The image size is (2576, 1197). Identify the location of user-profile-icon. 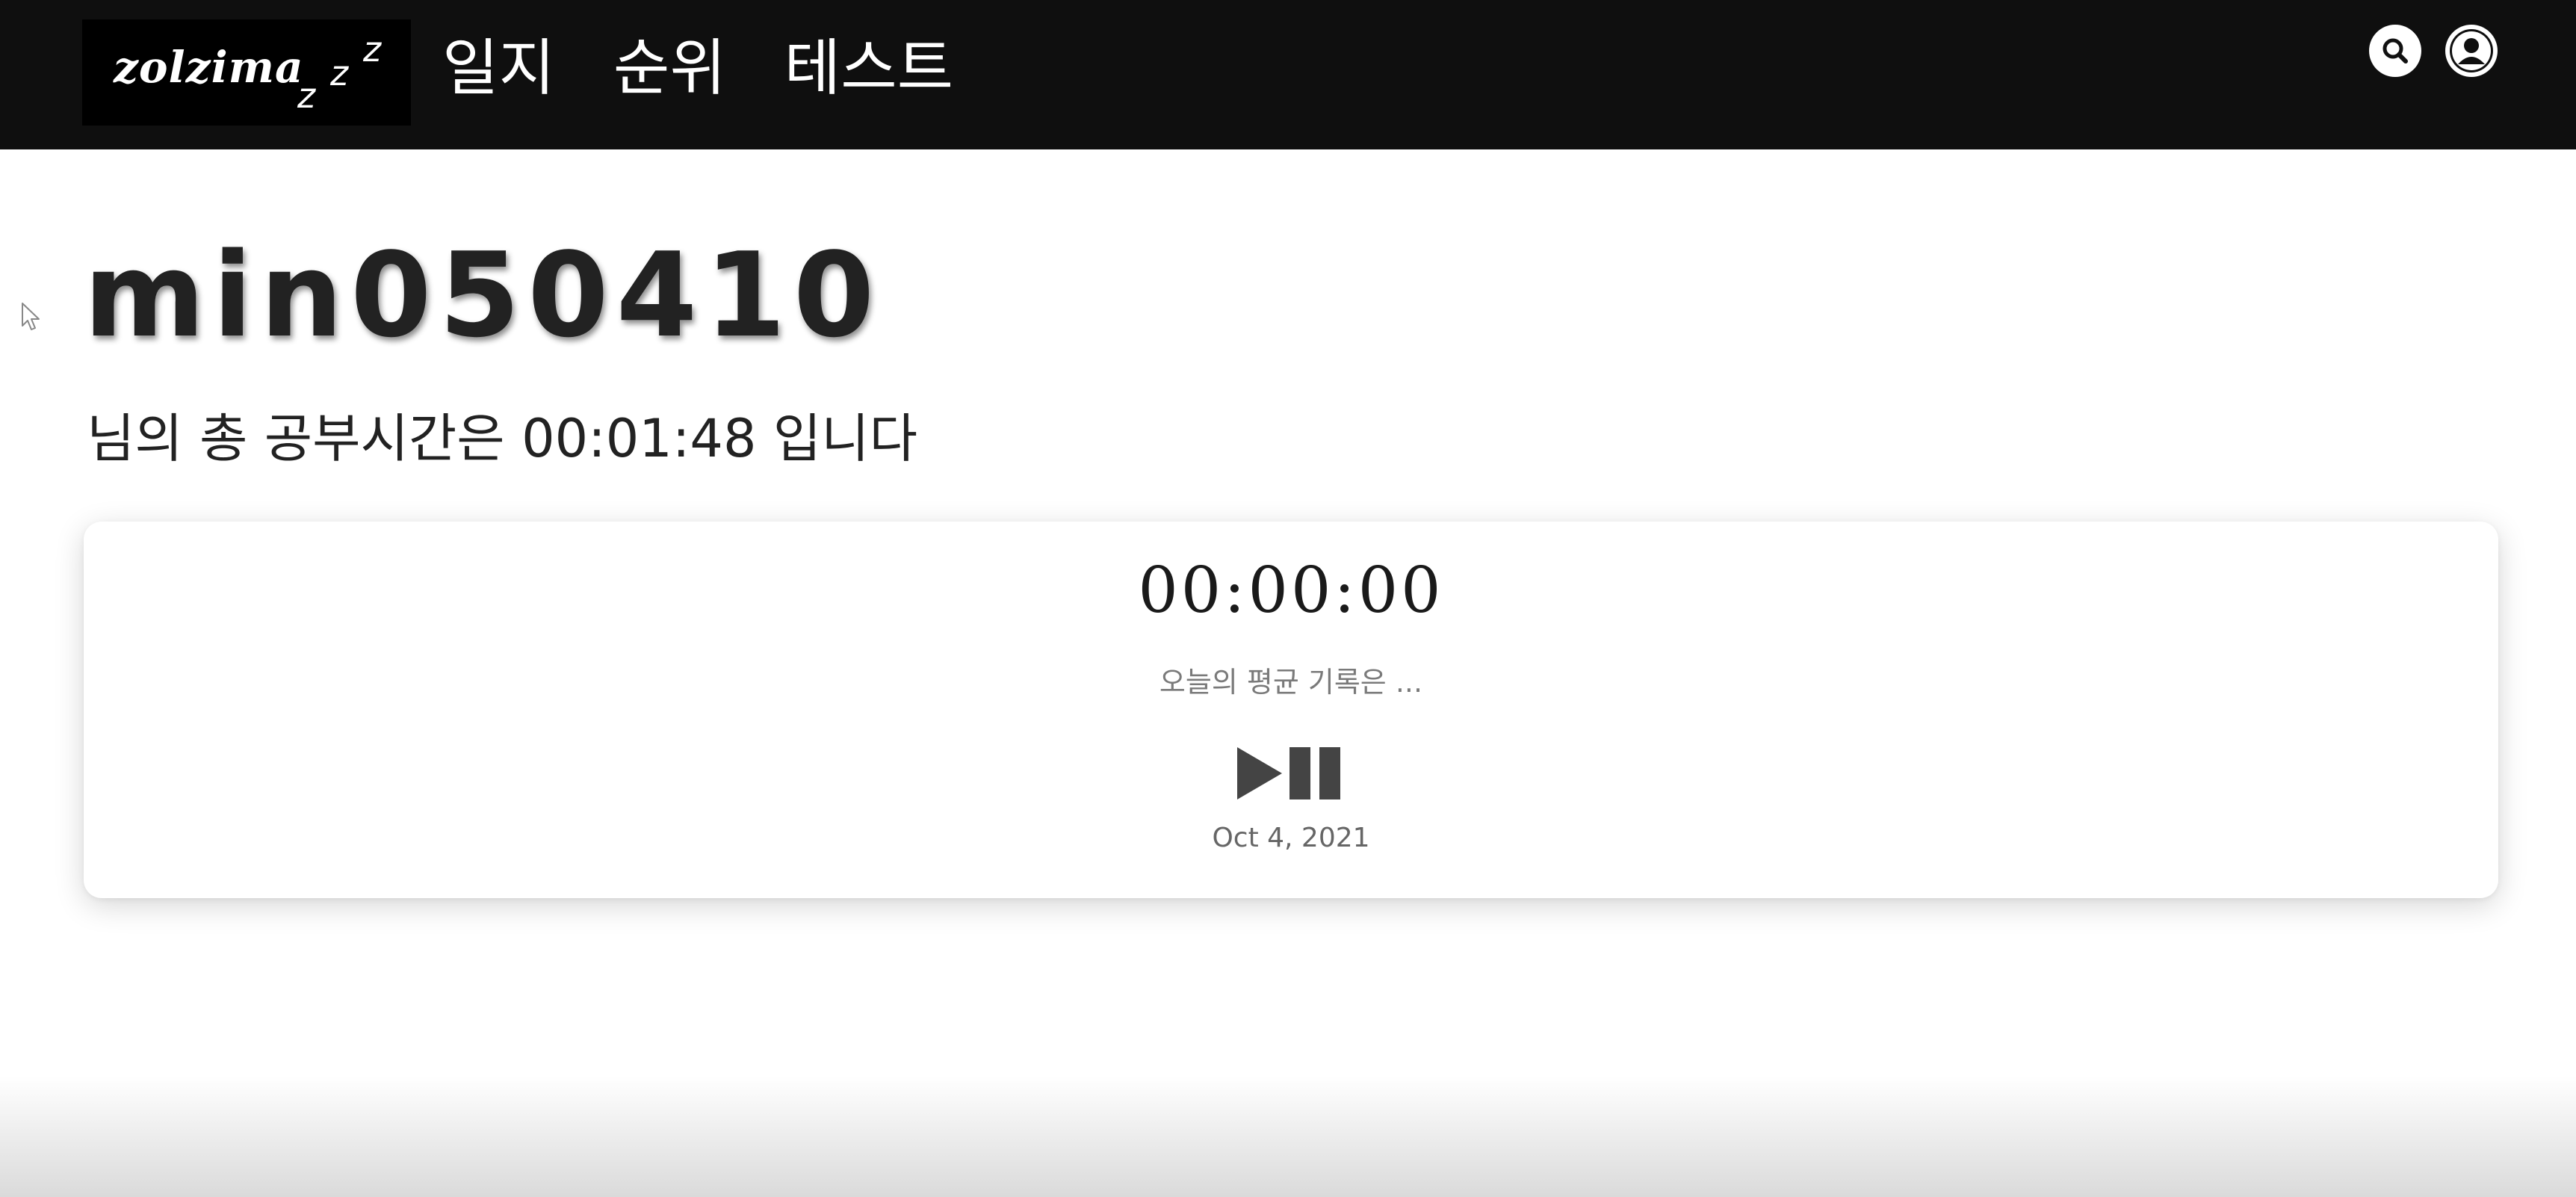
(2471, 51).